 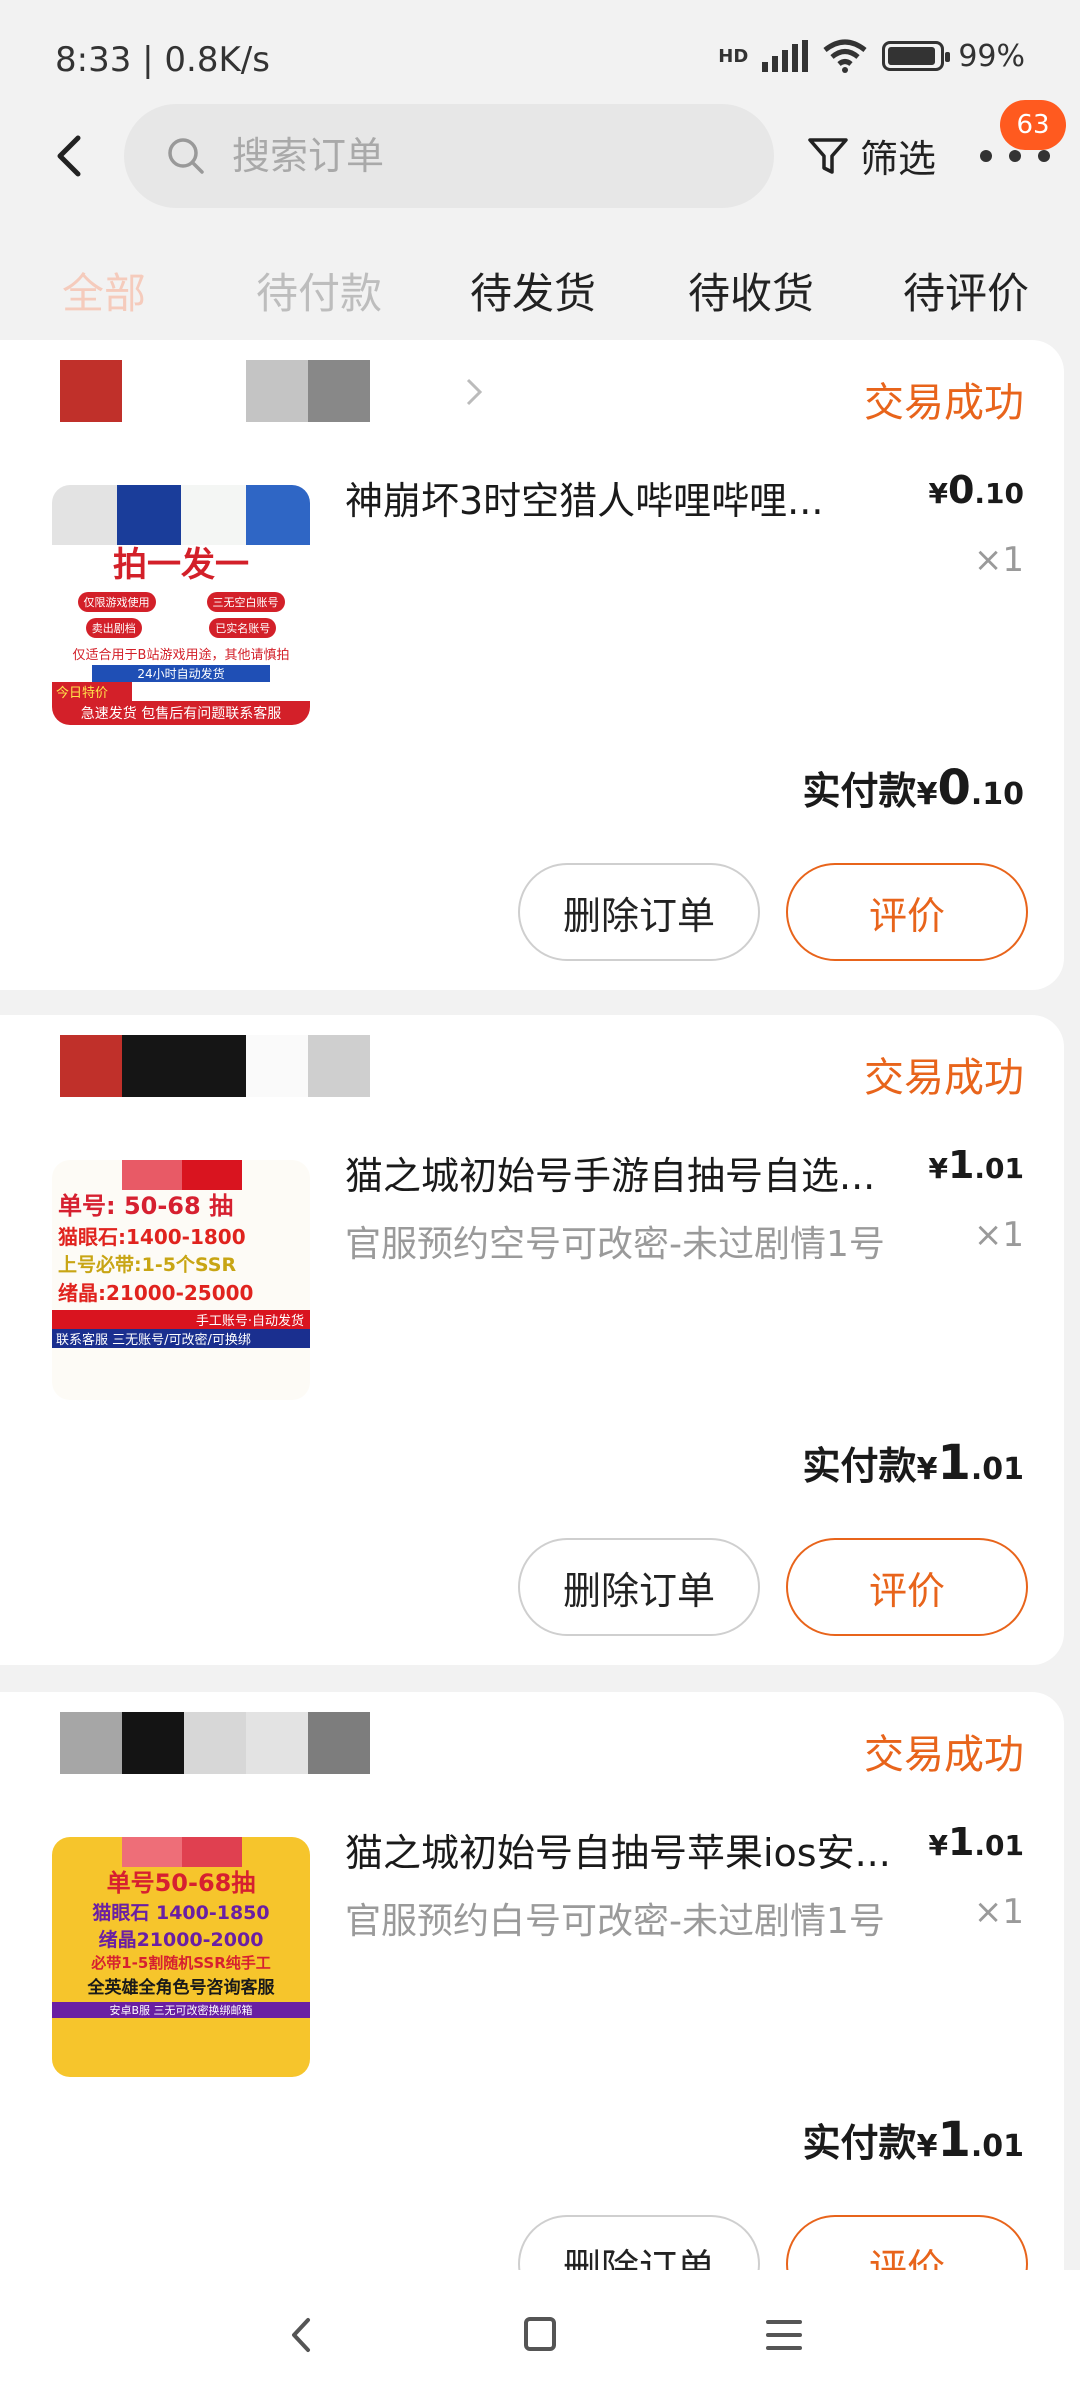 I want to click on search-input, so click(x=462, y=156).